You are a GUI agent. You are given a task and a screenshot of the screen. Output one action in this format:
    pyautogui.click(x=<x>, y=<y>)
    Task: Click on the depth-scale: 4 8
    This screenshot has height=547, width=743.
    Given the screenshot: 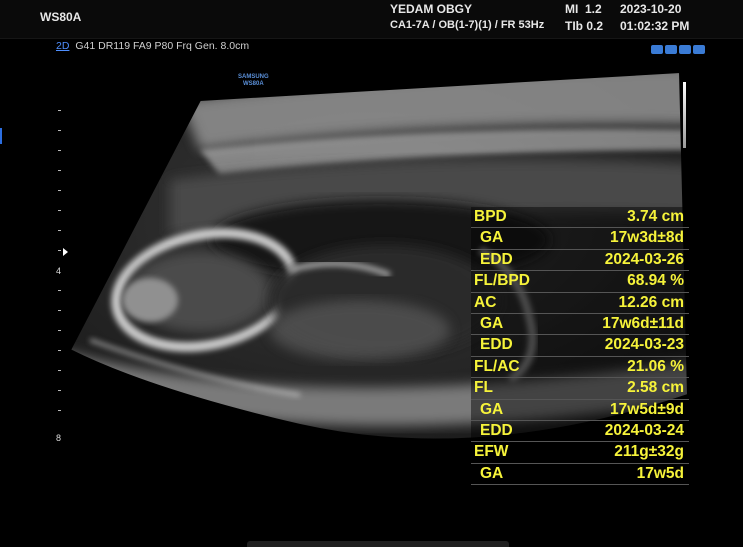 What is the action you would take?
    pyautogui.click(x=60, y=275)
    